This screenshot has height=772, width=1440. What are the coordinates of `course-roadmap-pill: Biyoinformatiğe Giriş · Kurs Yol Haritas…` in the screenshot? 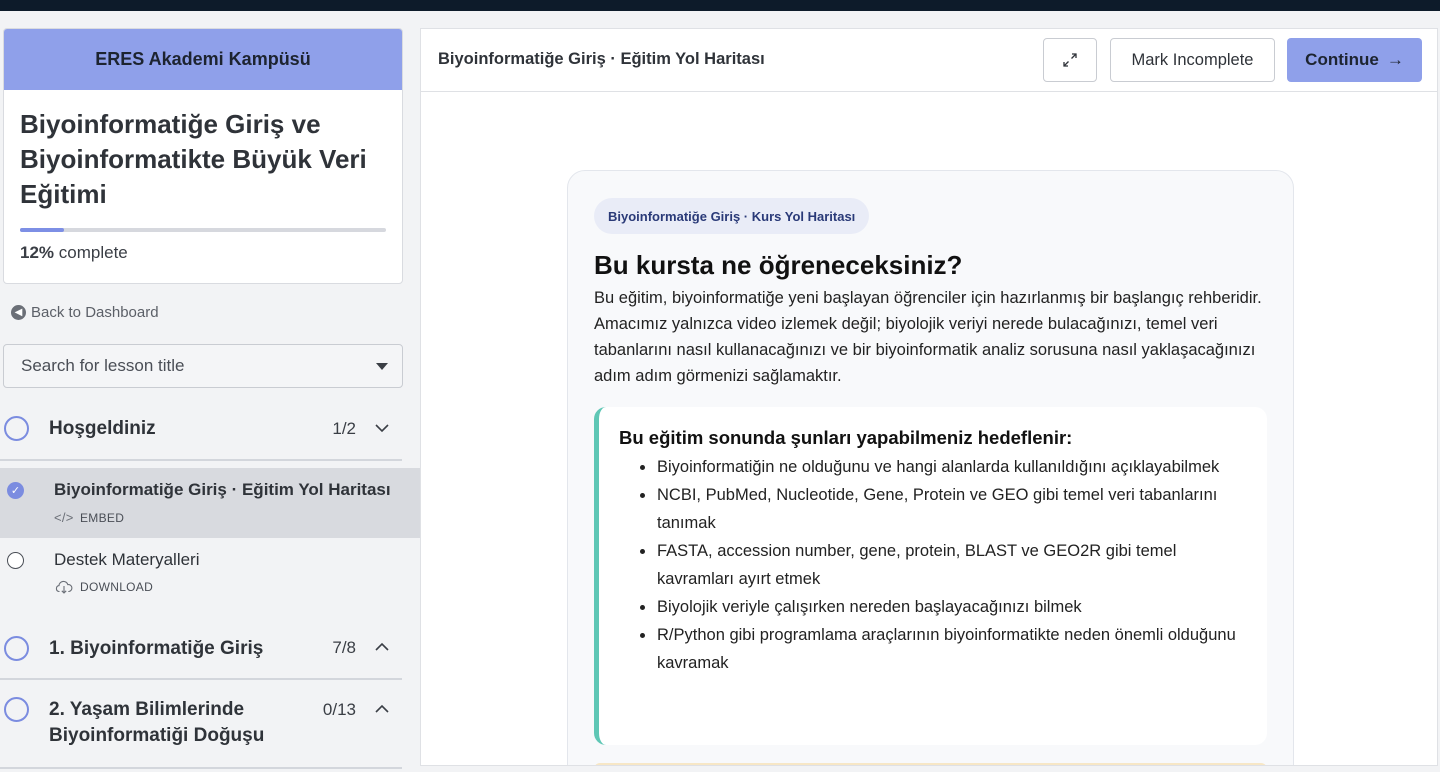 It's located at (732, 216).